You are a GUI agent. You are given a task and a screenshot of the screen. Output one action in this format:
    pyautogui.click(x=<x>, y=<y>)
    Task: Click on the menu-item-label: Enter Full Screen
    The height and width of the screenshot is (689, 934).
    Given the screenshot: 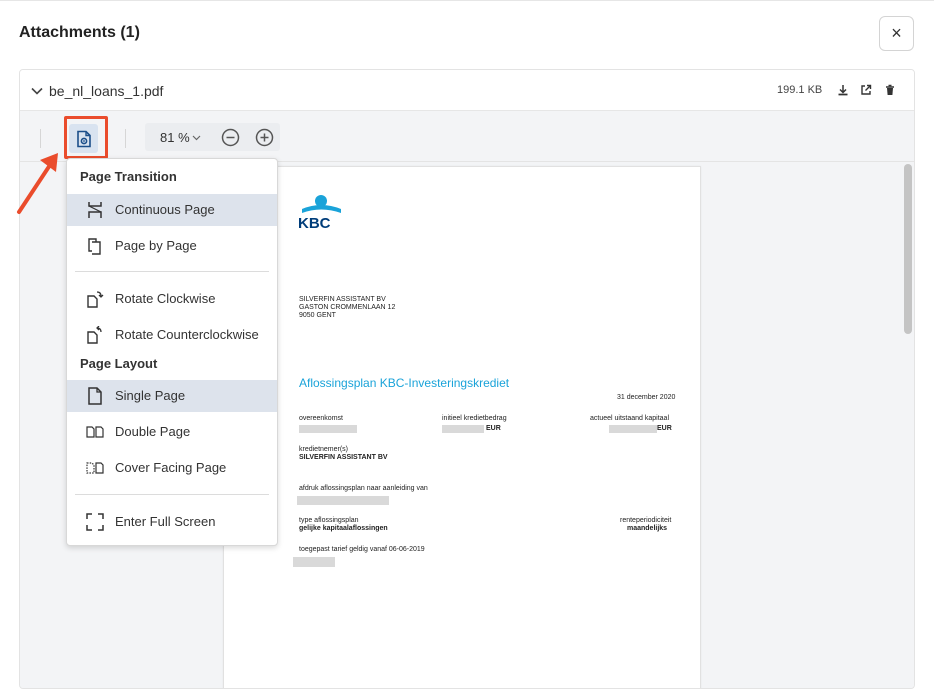 What is the action you would take?
    pyautogui.click(x=165, y=521)
    